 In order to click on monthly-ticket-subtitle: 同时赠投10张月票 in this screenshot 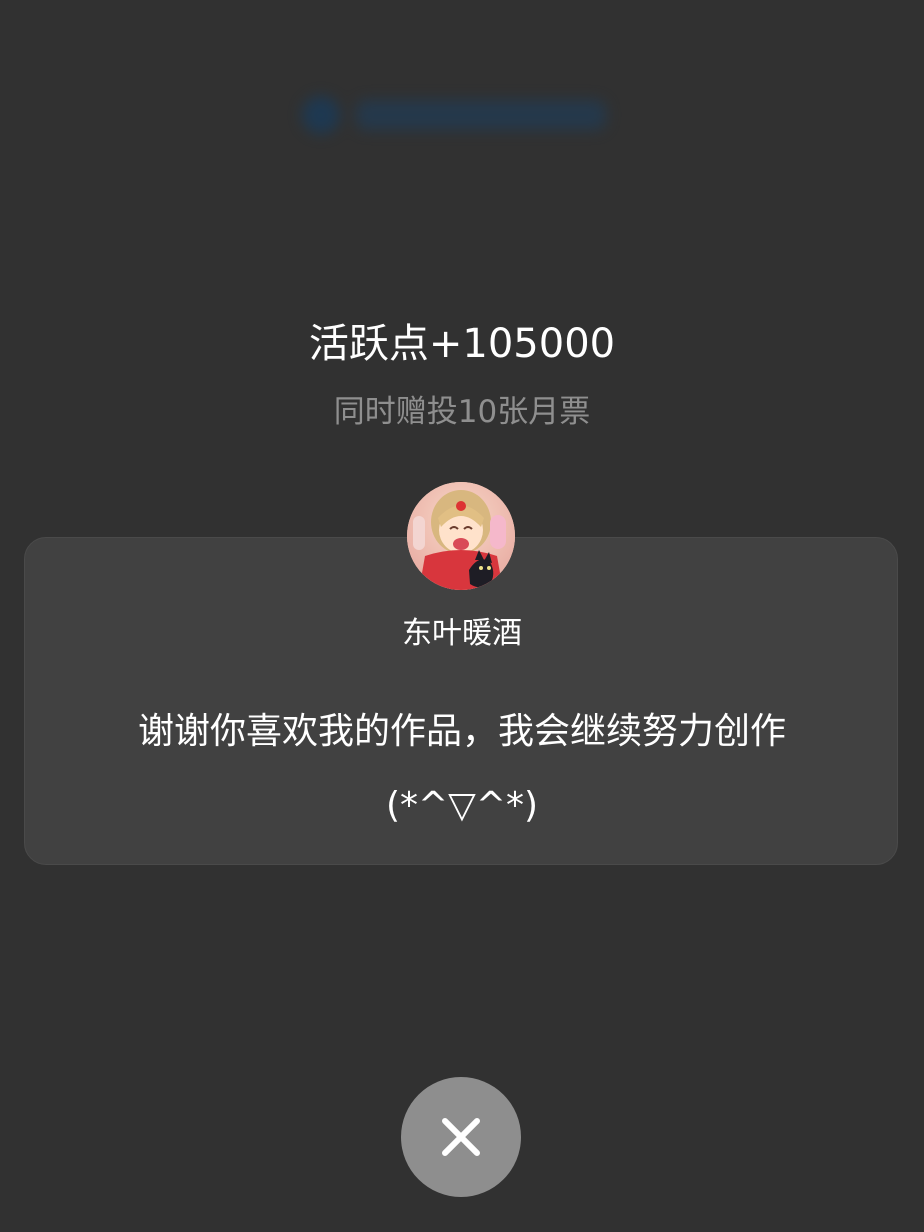, I will do `click(462, 412)`.